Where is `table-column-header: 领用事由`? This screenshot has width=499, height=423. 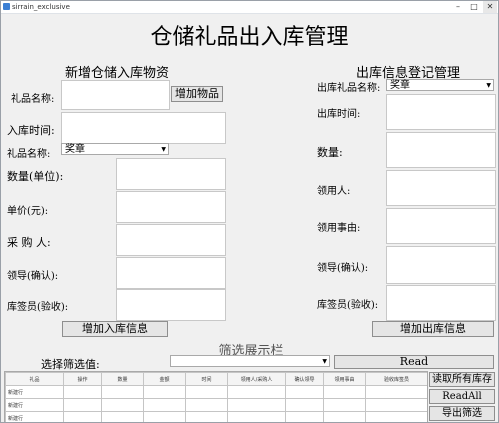
table-column-header: 领用事由 is located at coordinates (344, 379).